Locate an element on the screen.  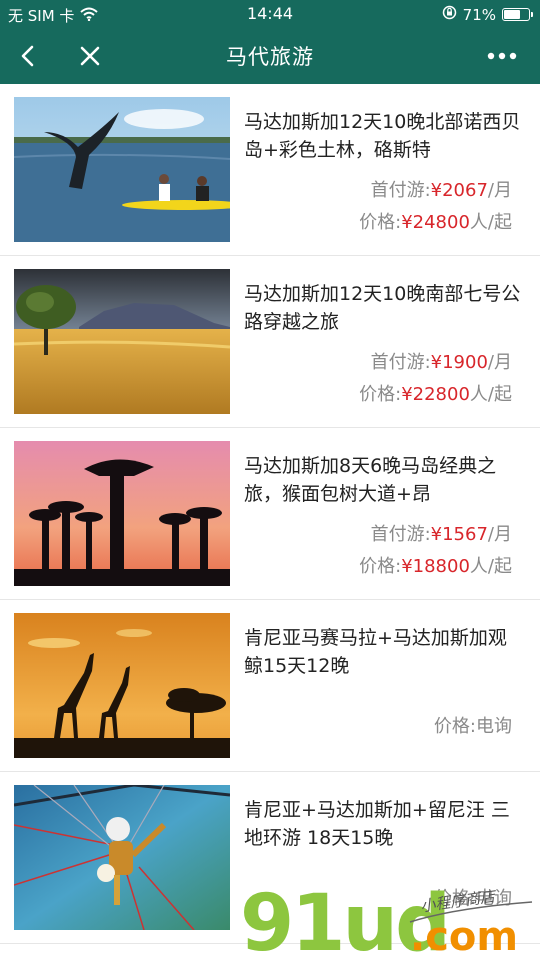
product-title: 马达加斯加12天10晚北部诺西贝岛+彩色土林，硌斯特 is located at coordinates (384, 136).